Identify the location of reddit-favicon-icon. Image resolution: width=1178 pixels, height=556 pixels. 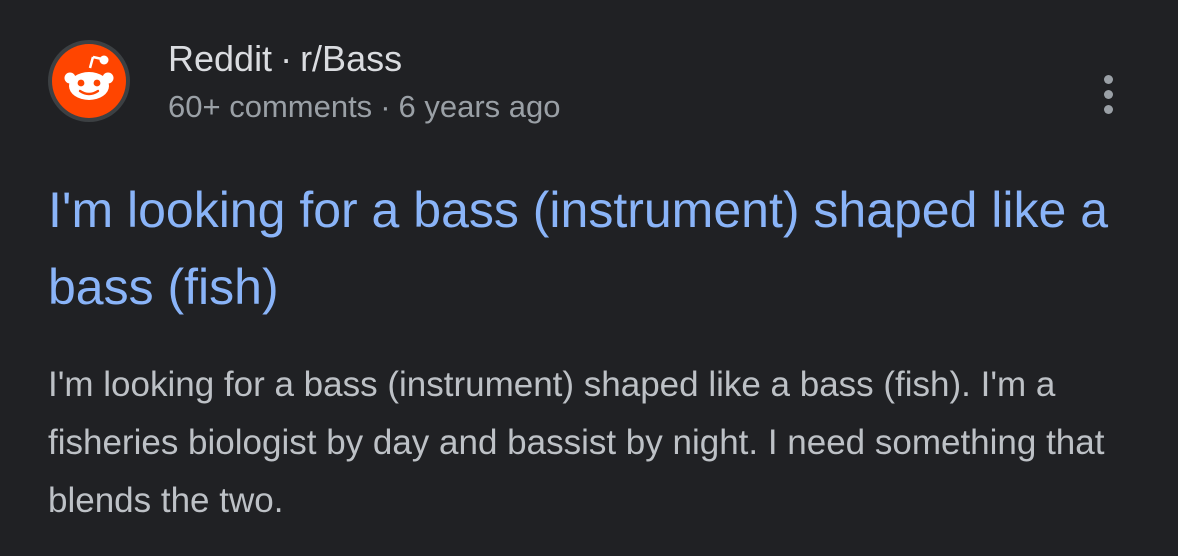
(89, 81).